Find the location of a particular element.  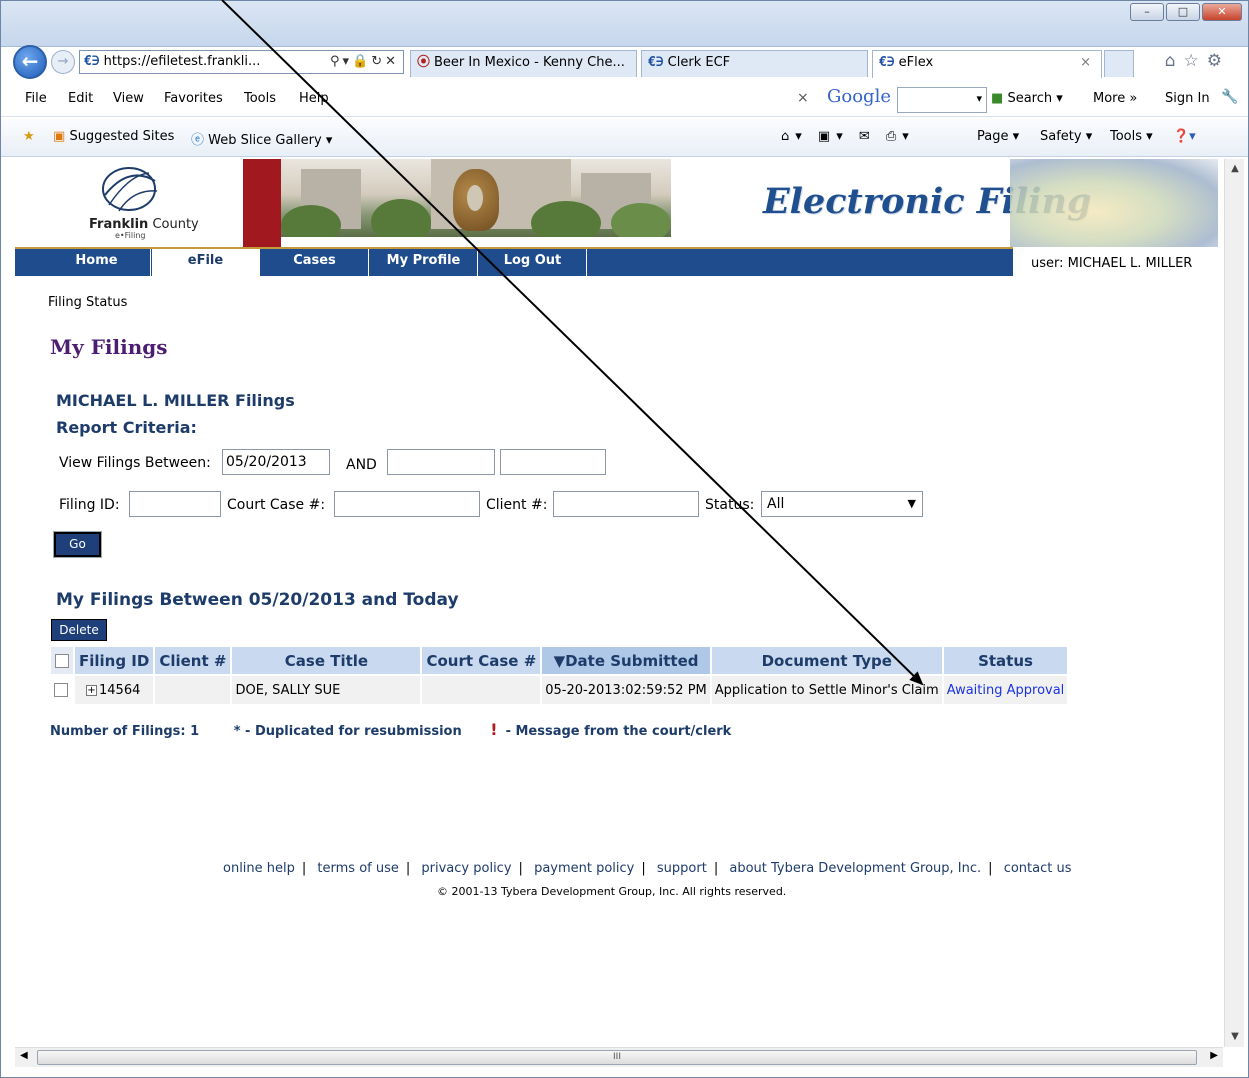

horizontal-scrollbar: ◀ III ▶ is located at coordinates (619, 1057).